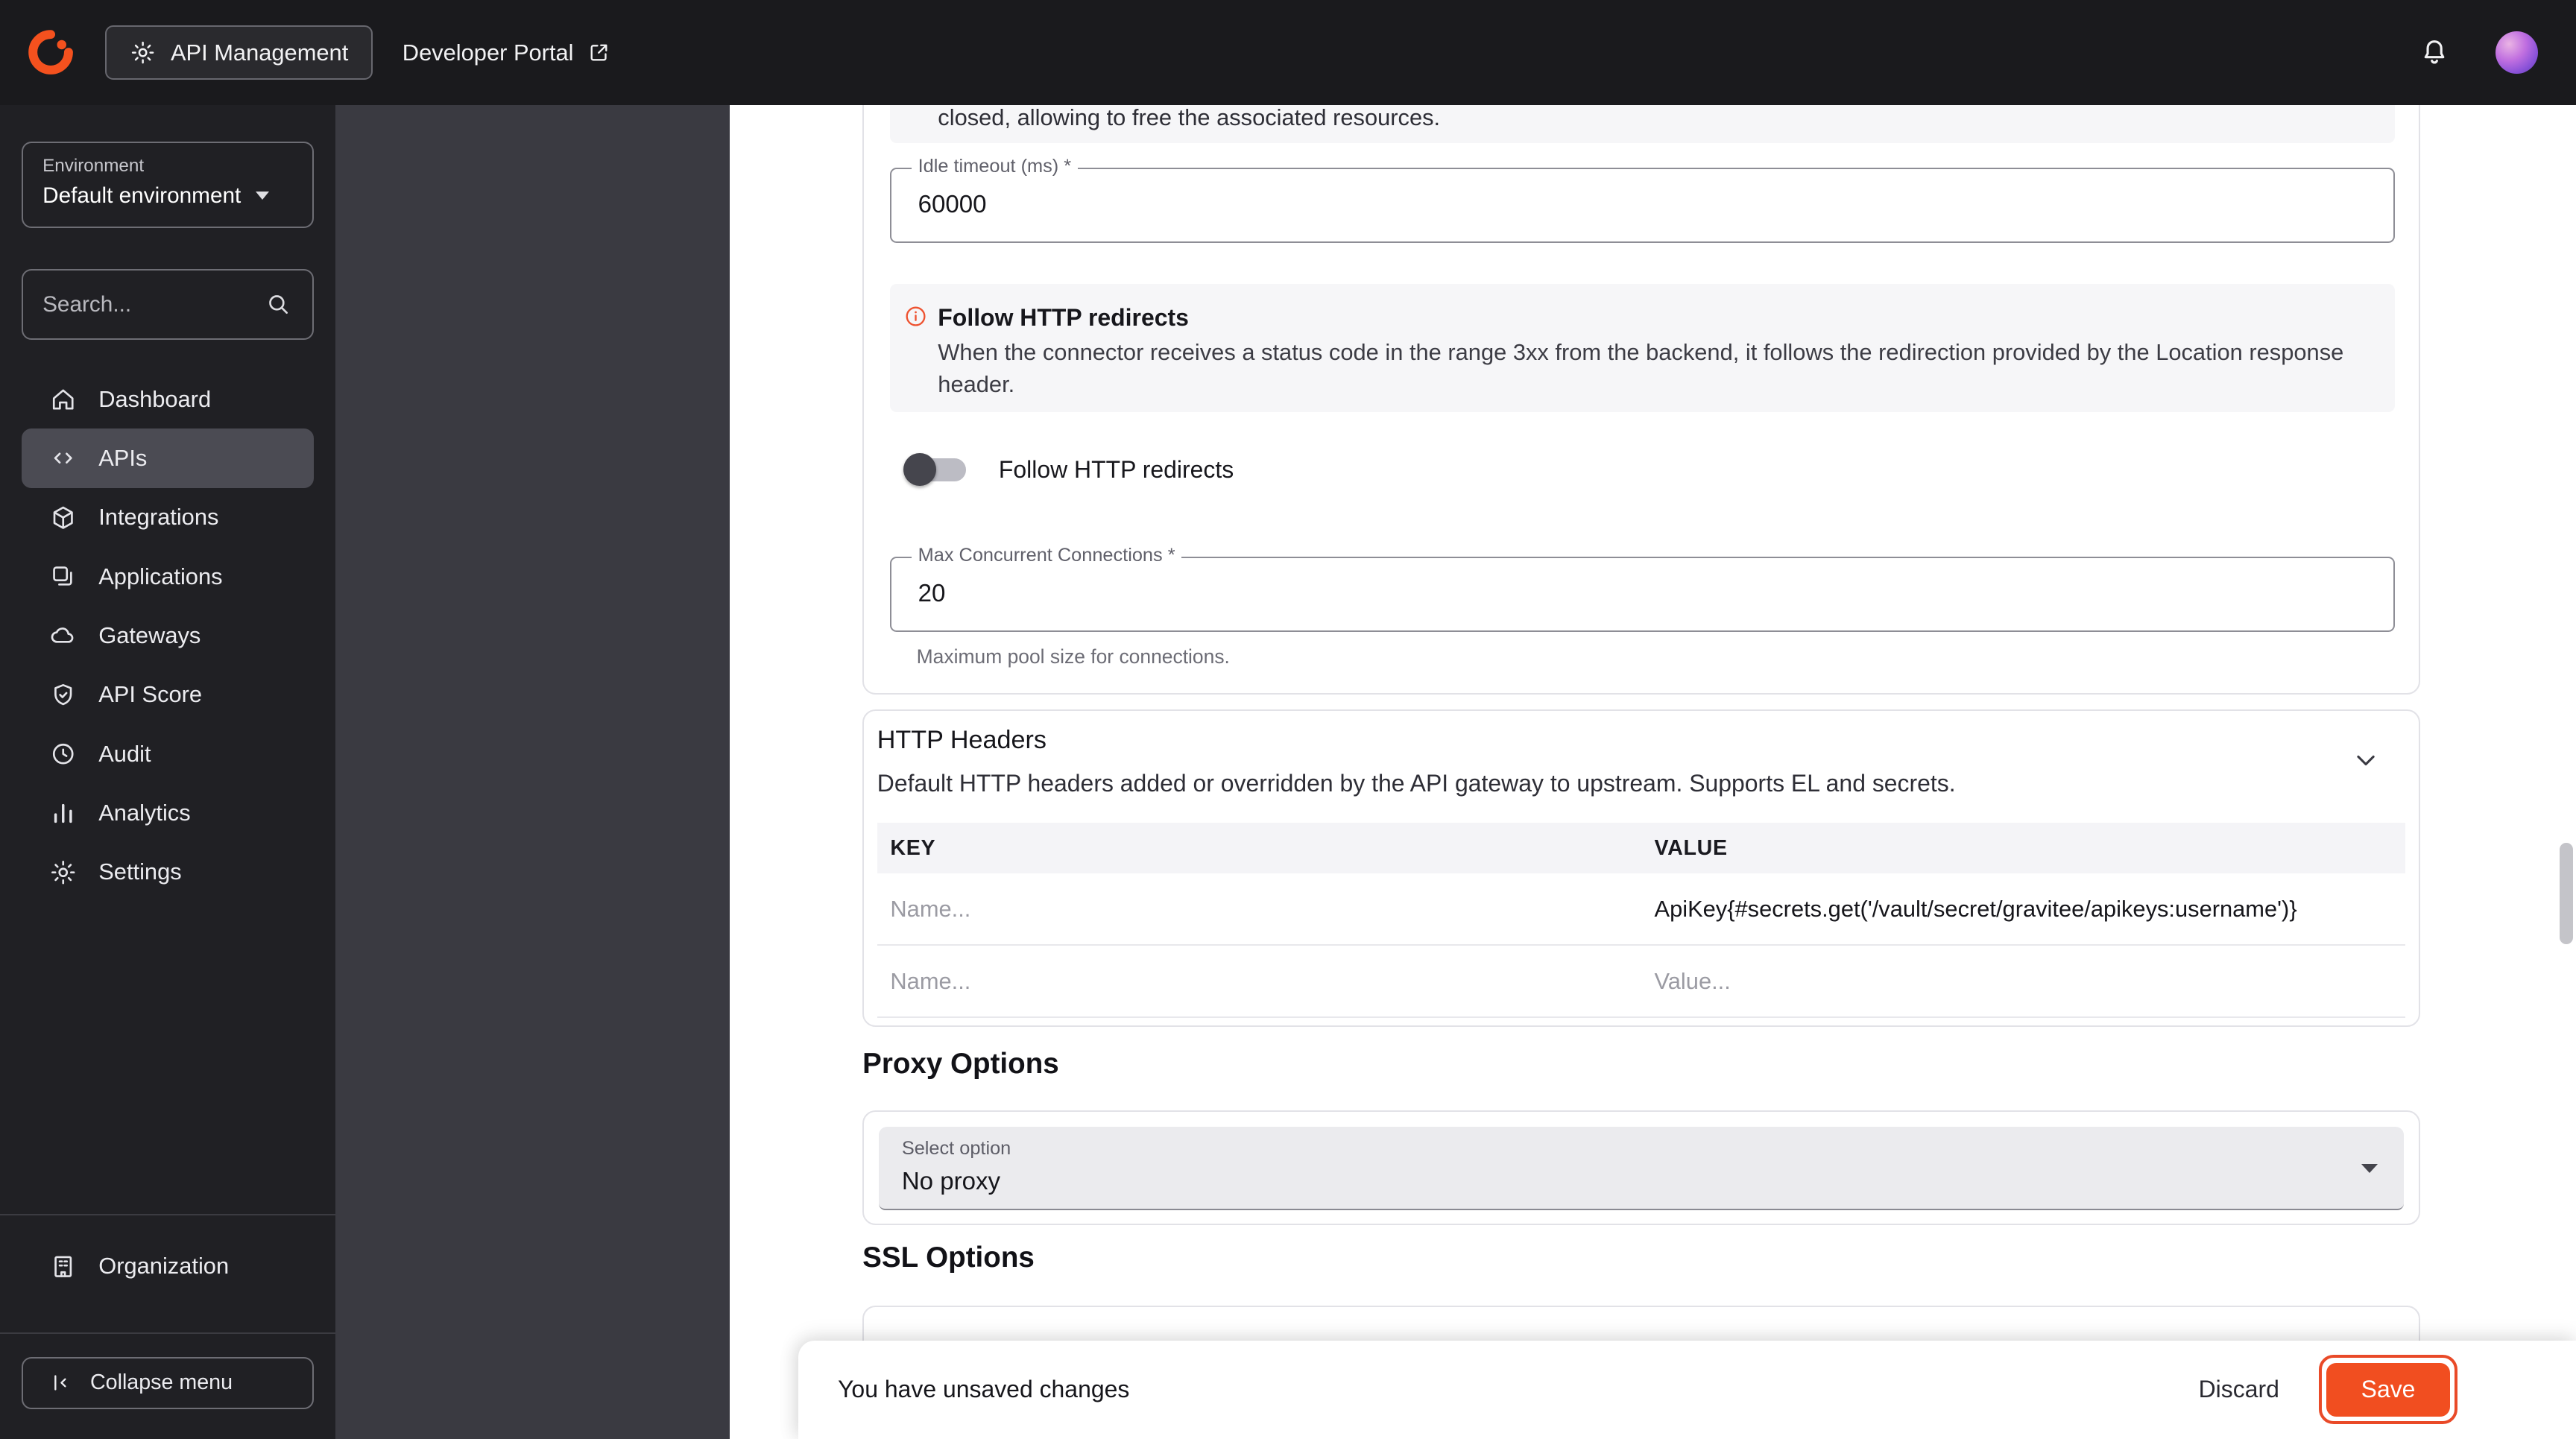 The height and width of the screenshot is (1439, 2576). I want to click on user-avatar, so click(2517, 53).